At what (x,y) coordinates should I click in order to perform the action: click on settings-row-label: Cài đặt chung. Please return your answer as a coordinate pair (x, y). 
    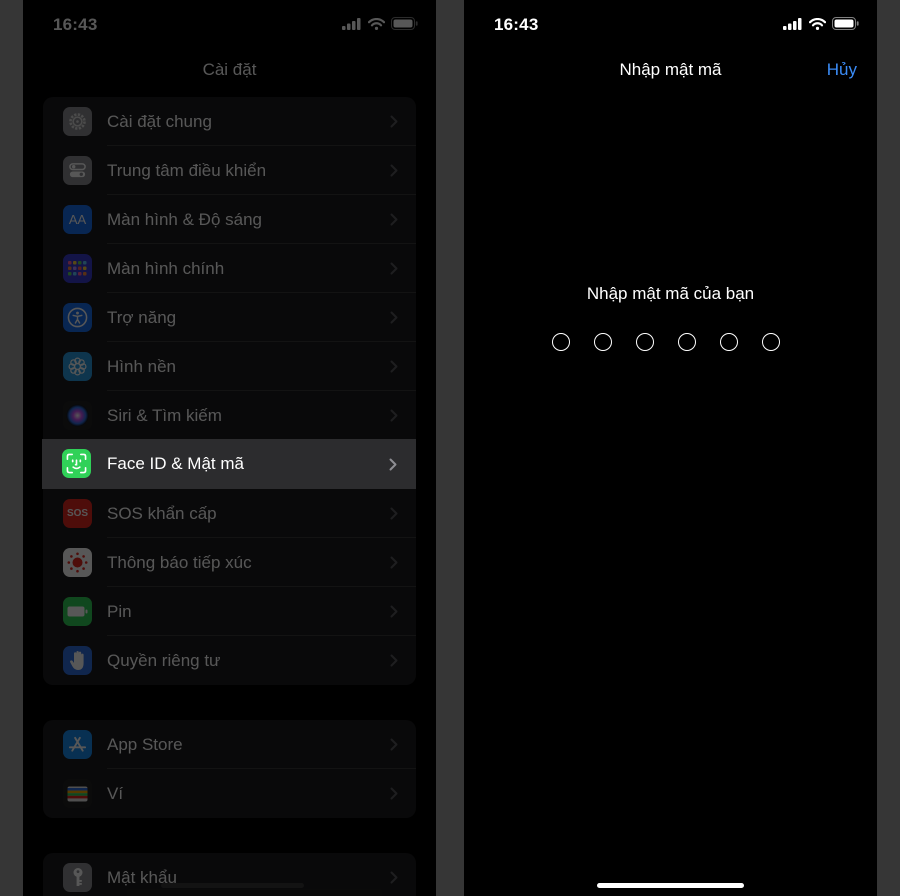
    Looking at the image, I should click on (159, 121).